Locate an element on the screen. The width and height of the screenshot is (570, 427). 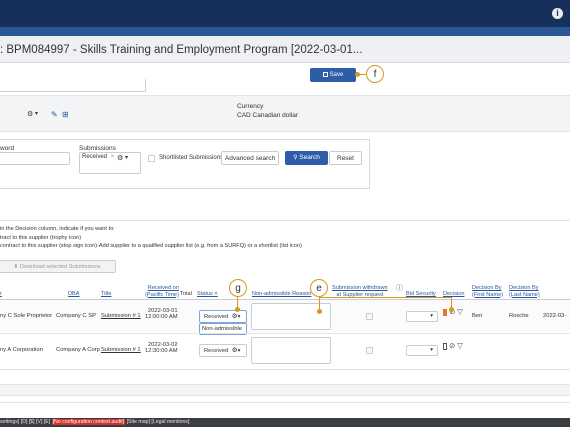
footer-links: settings] [D] [$] [V] [E] is located at coordinates (26, 422).